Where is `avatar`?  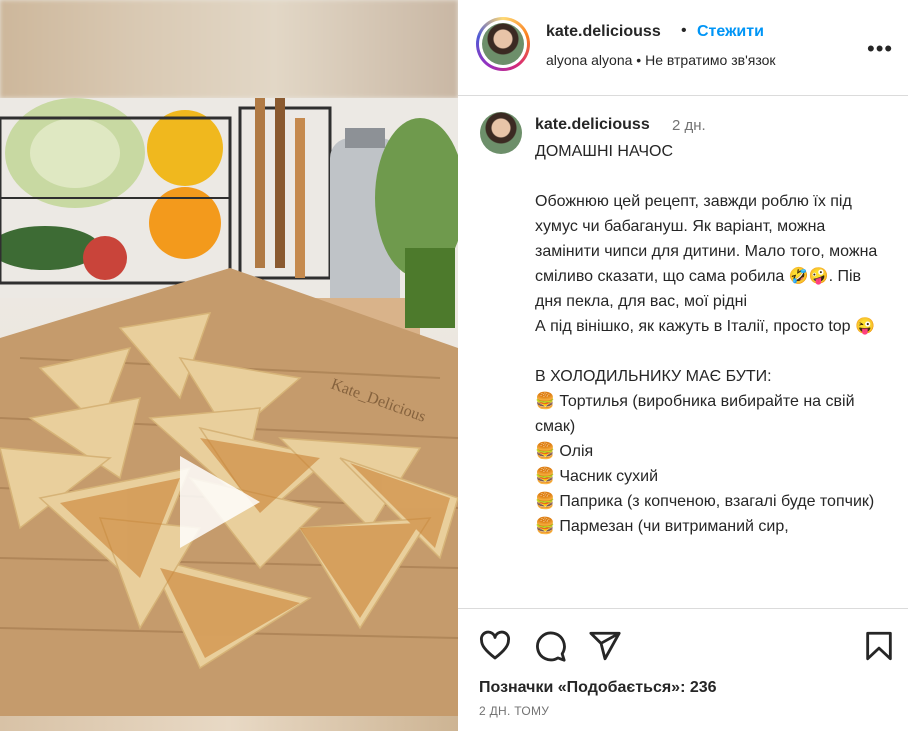 avatar is located at coordinates (503, 44).